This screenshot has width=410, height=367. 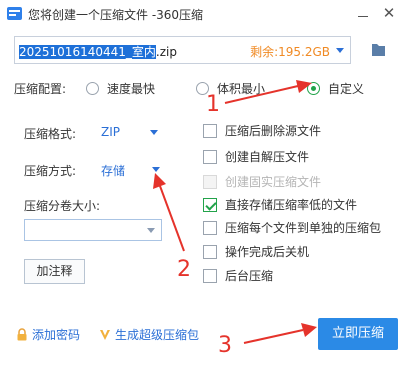 I want to click on path-dropdown-icon, so click(x=340, y=50).